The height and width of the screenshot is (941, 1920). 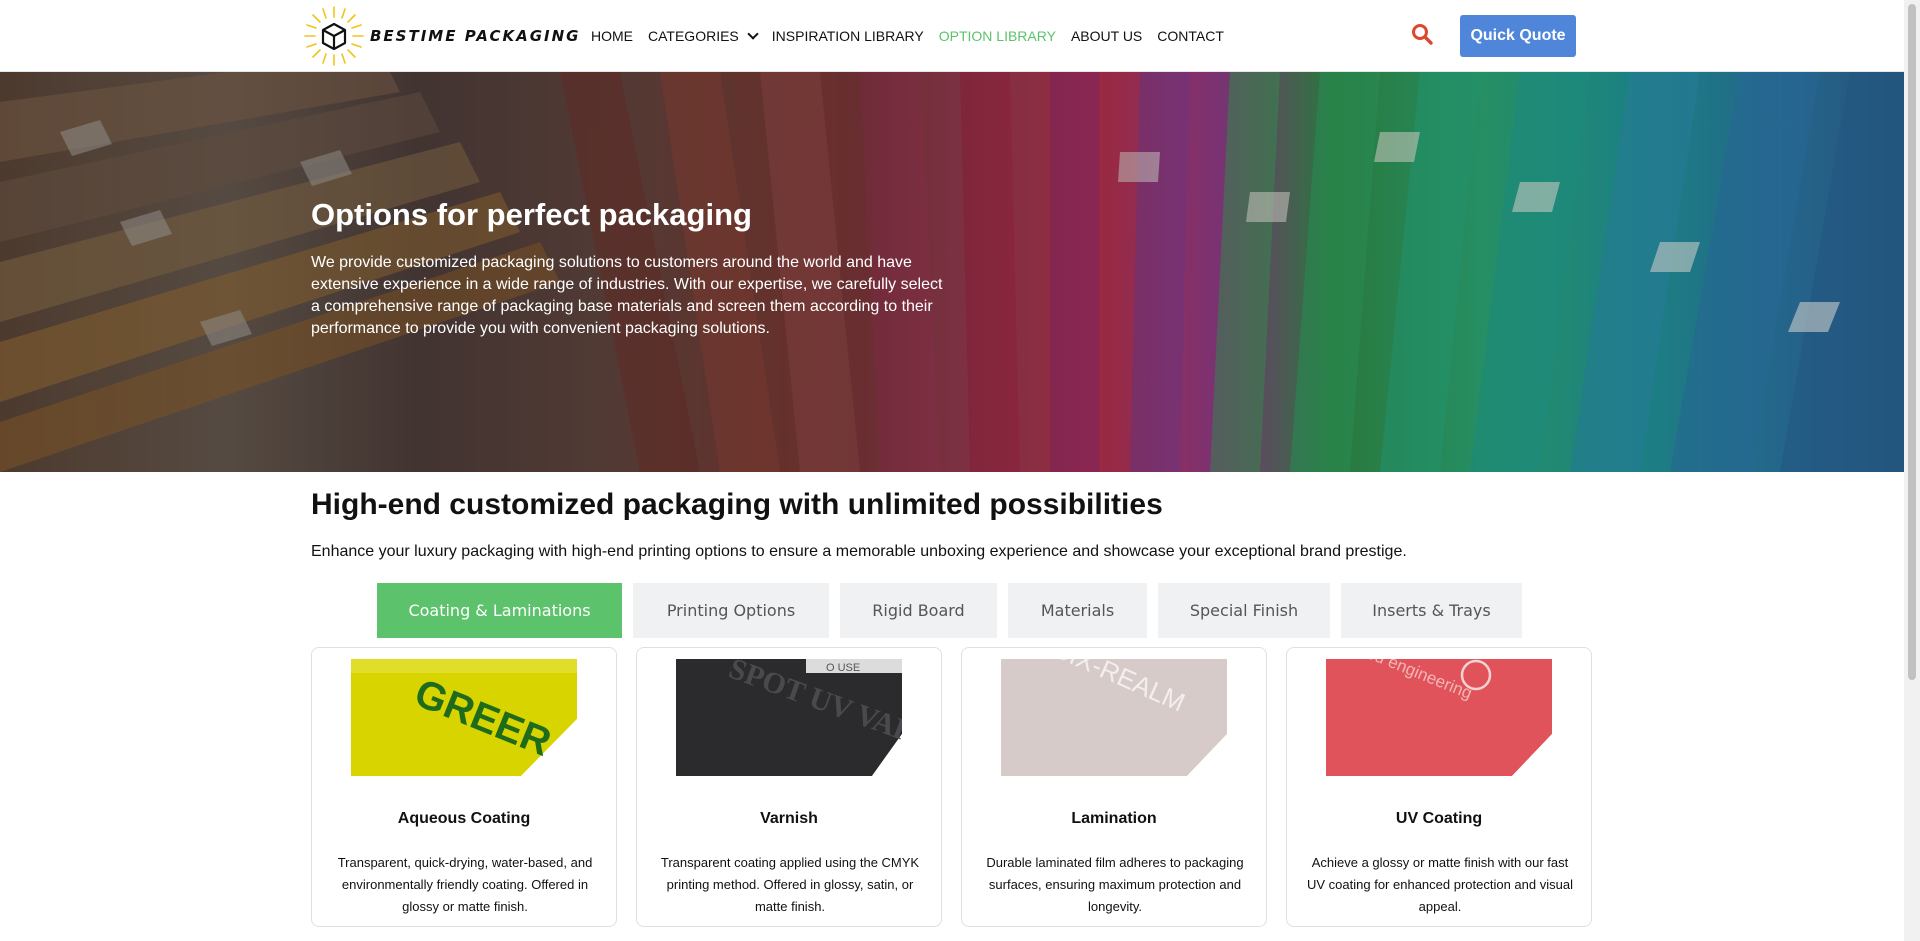 What do you see at coordinates (499, 610) in the screenshot?
I see `tab-coating-laminations: Coating & Laminations` at bounding box center [499, 610].